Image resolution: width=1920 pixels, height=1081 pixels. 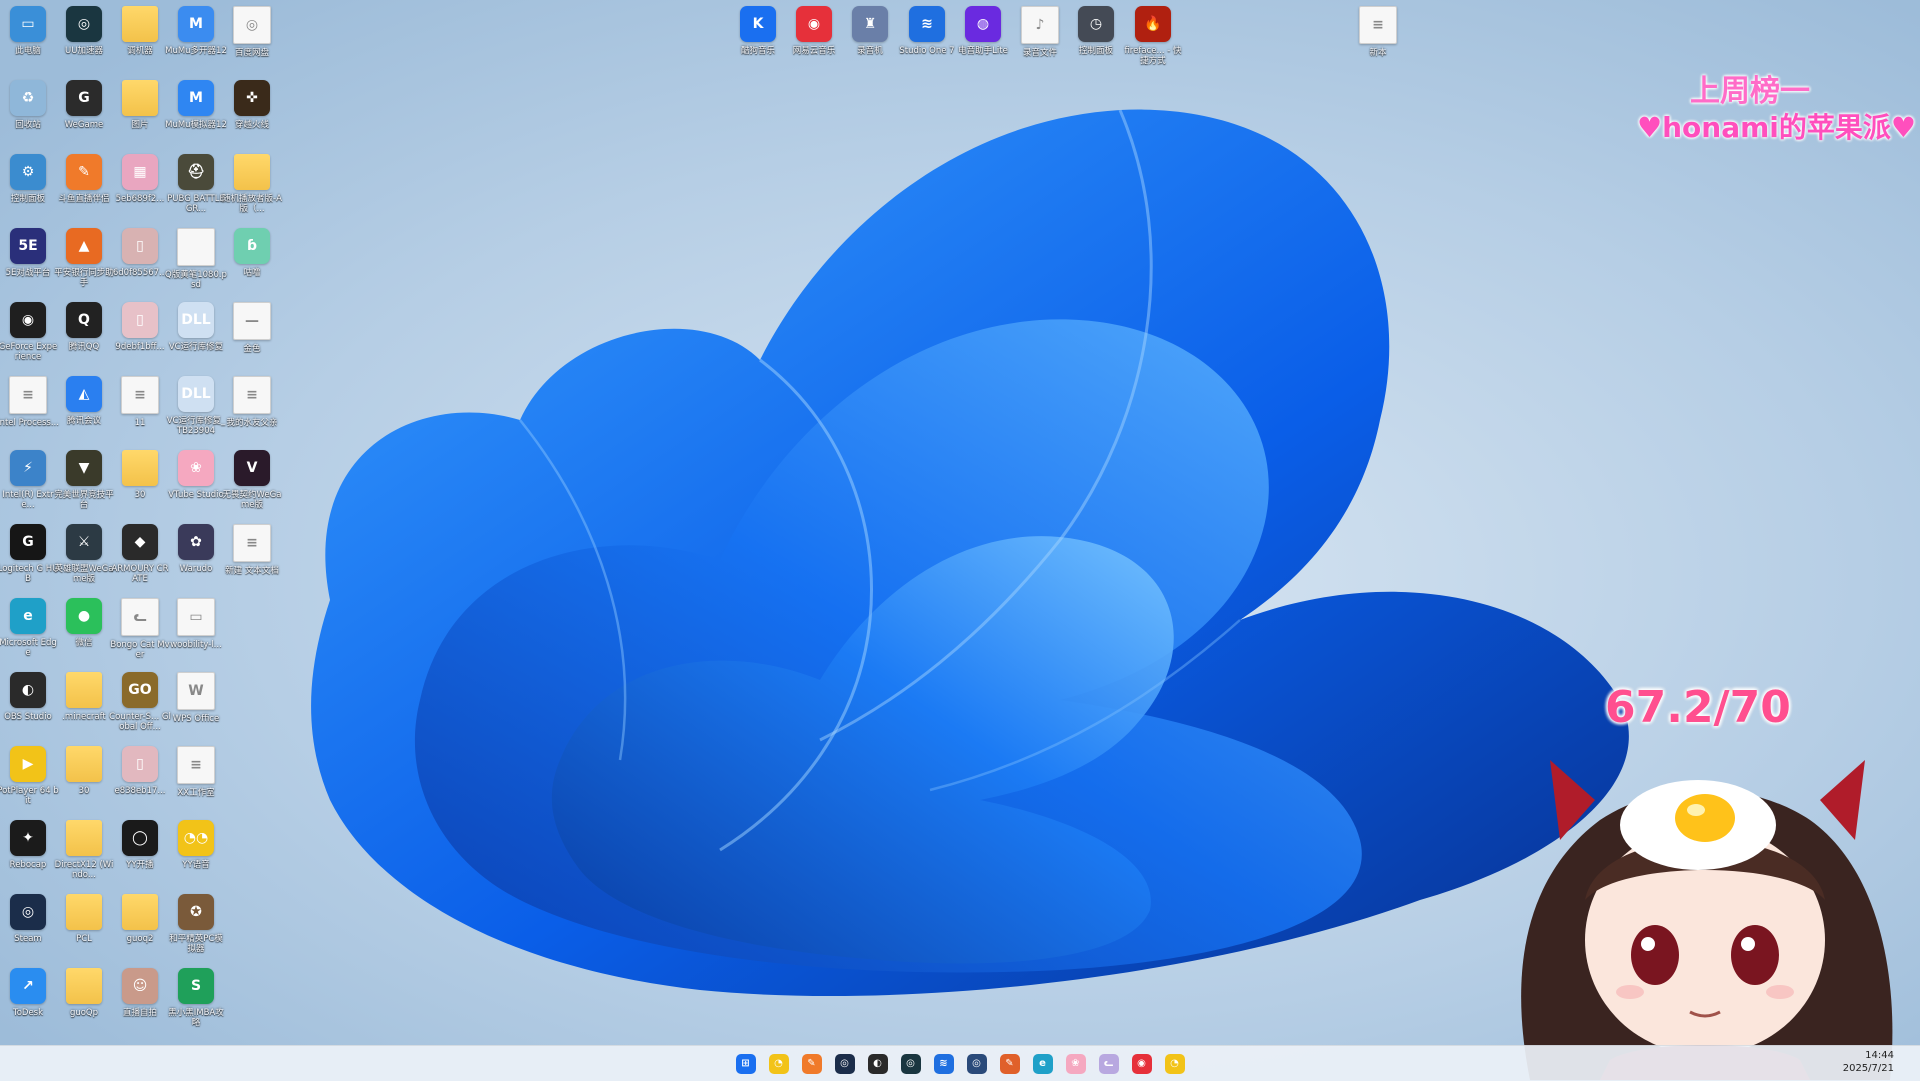 What do you see at coordinates (1096, 31) in the screenshot?
I see `desktop-icon: ◷ 控制面板` at bounding box center [1096, 31].